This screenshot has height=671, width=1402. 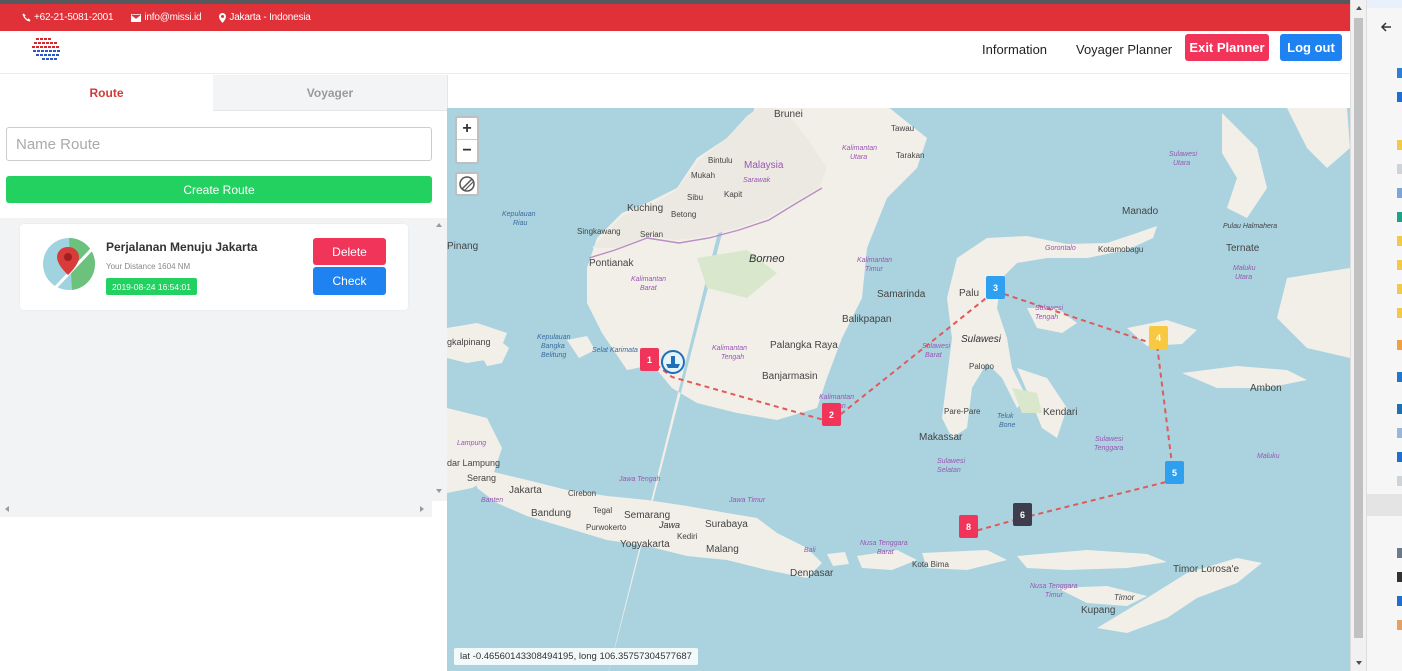 I want to click on map-label: Gorontalo, so click(x=1060, y=248).